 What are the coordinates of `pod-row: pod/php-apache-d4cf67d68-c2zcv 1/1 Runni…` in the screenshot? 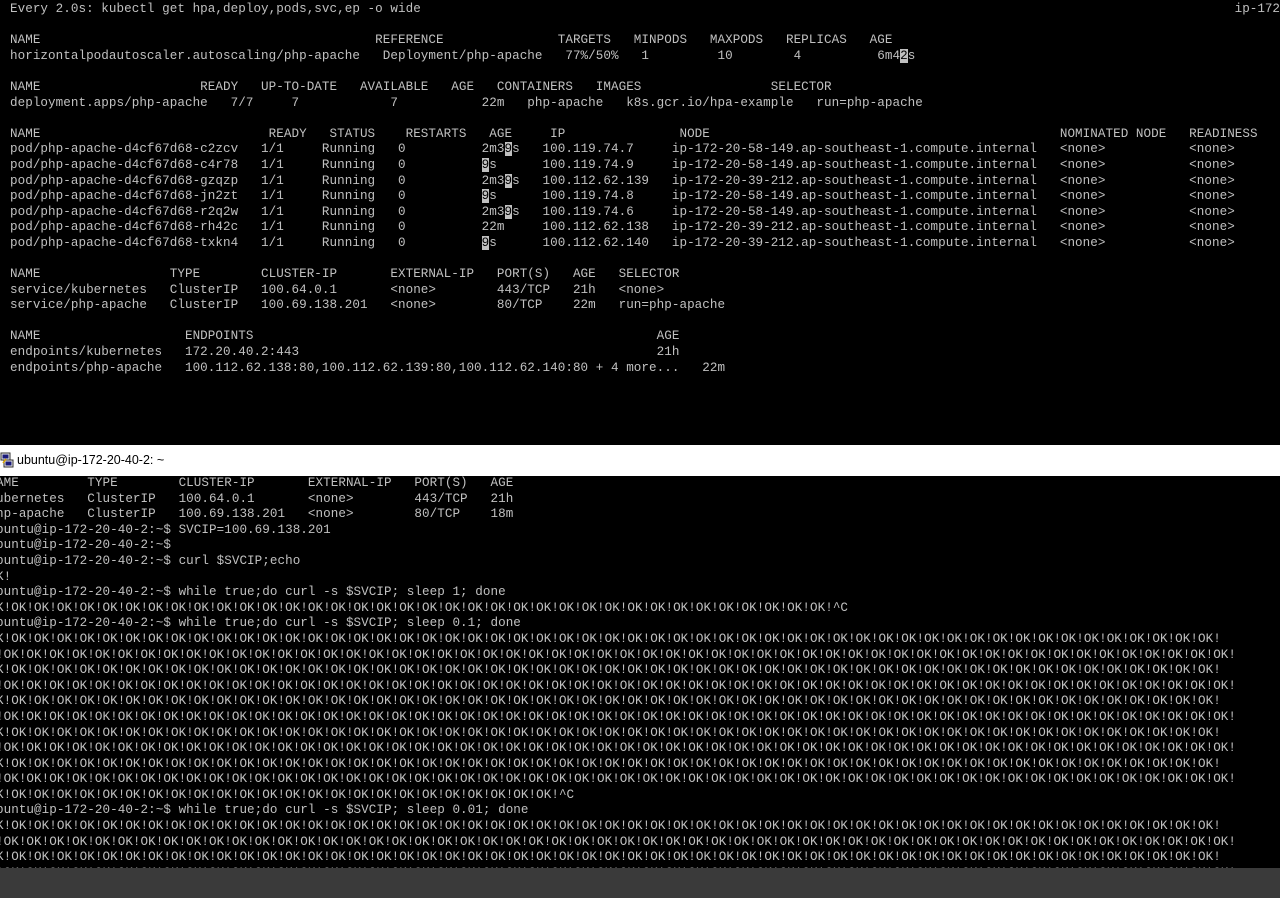 It's located at (622, 149).